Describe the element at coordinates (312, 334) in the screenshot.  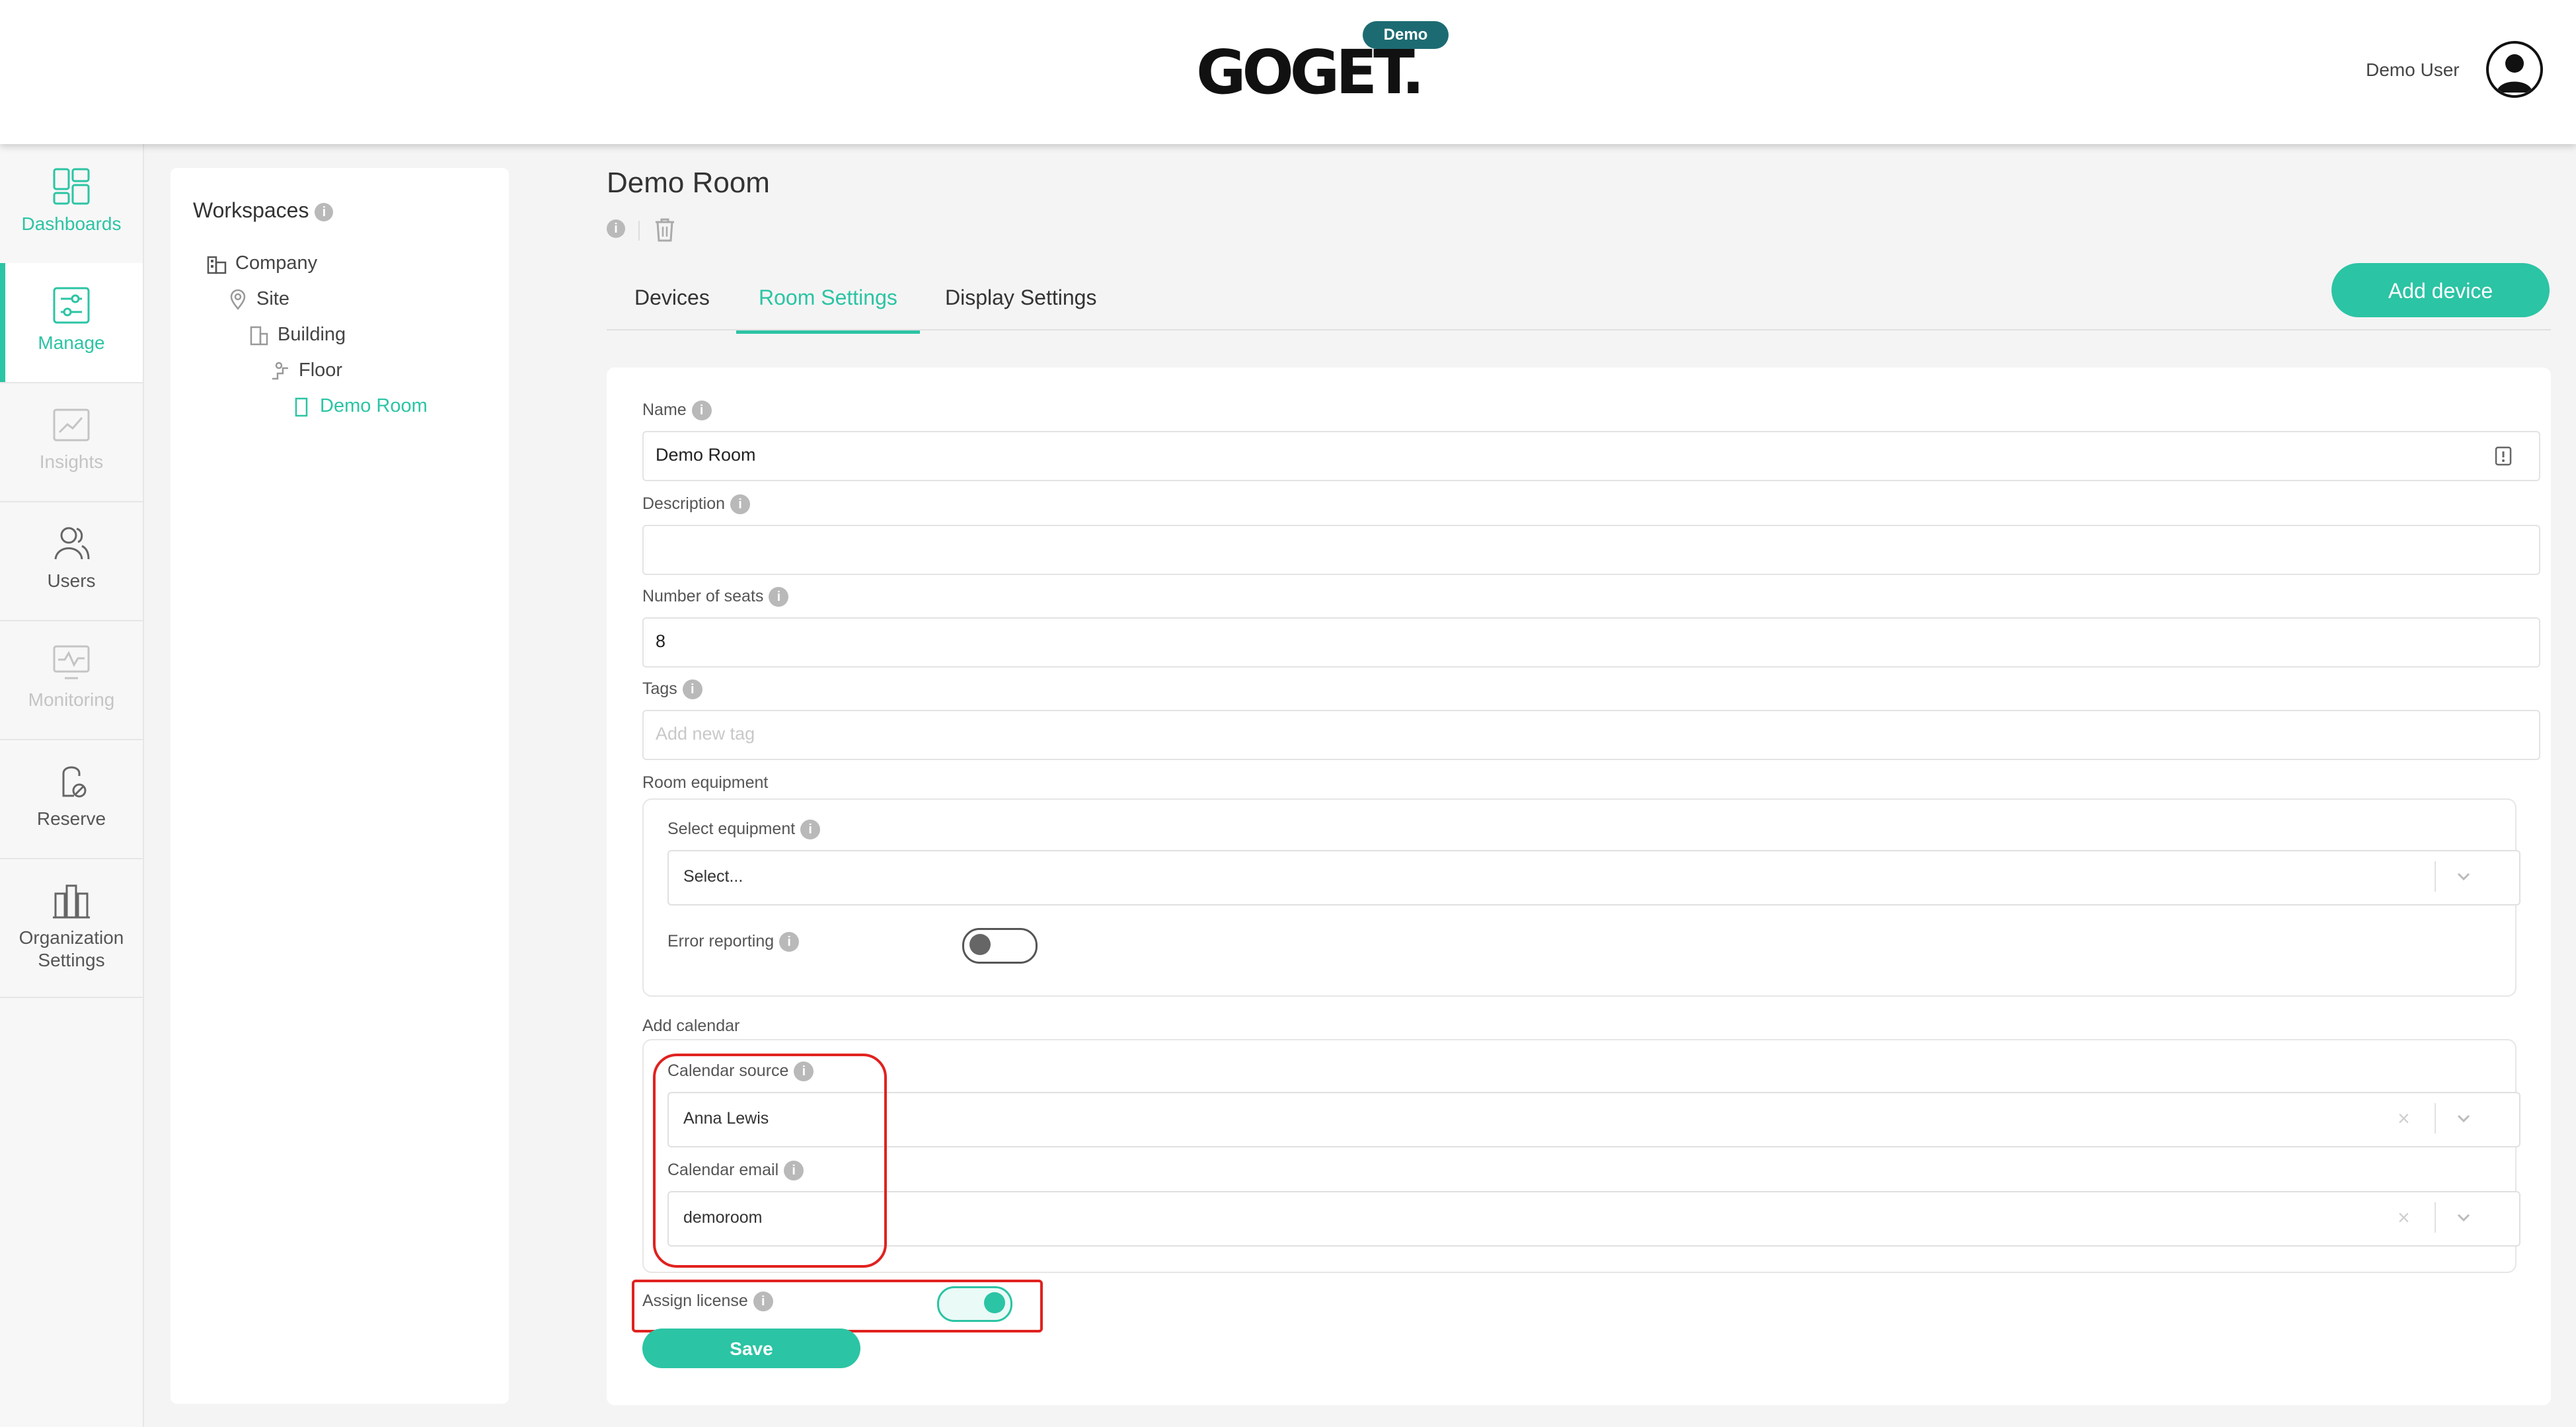
I see `tree-item-label: Building` at that location.